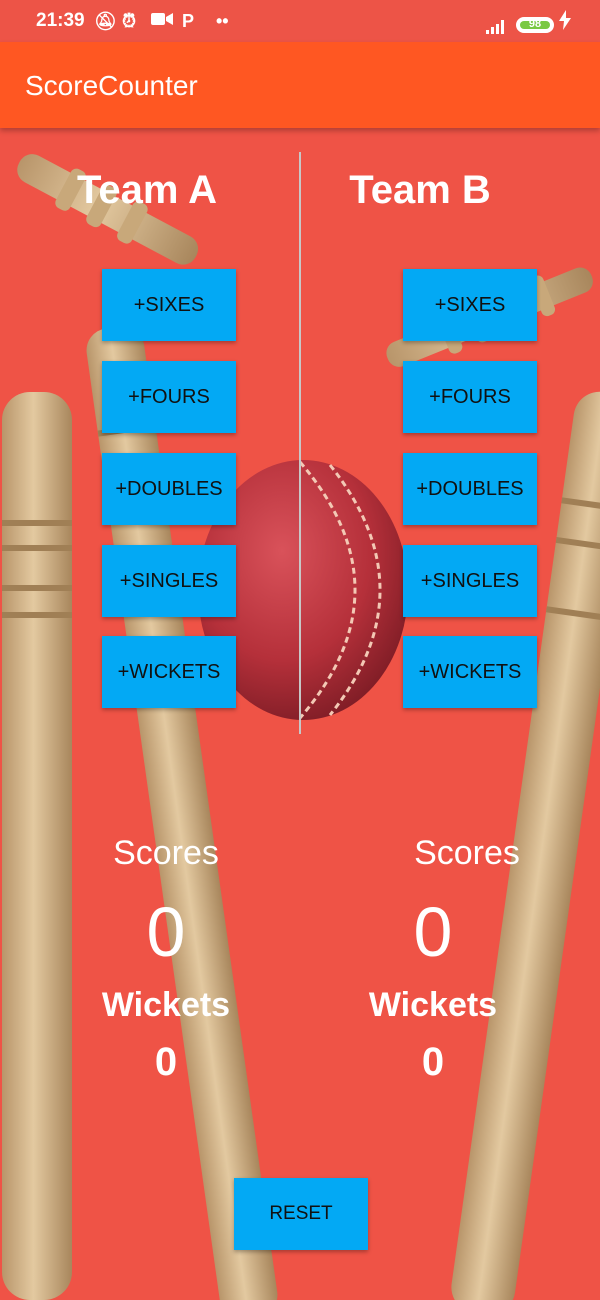 This screenshot has width=600, height=1300. I want to click on alarm-clock-icon: ⏰︎, so click(129, 21).